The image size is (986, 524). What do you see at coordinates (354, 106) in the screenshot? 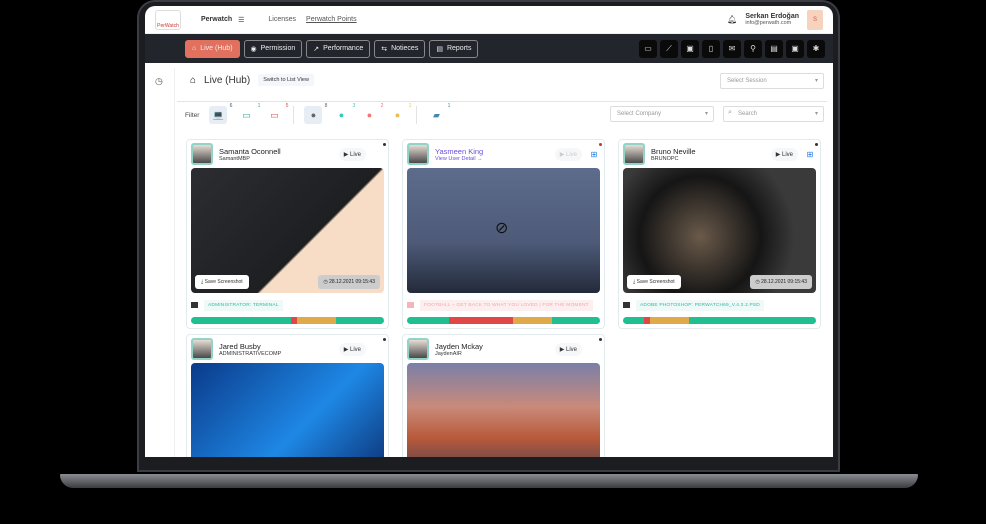
I see `filter-count: 3` at bounding box center [354, 106].